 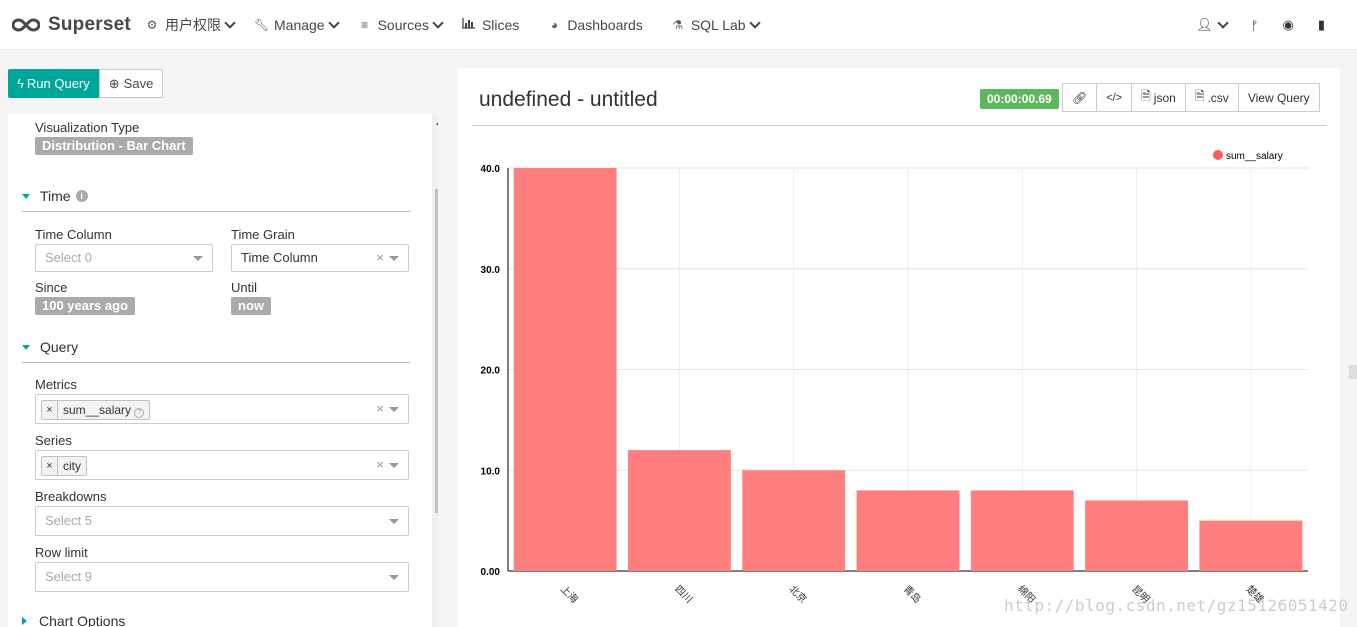 I want to click on scroll-up-arrow-icon, so click(x=437, y=122).